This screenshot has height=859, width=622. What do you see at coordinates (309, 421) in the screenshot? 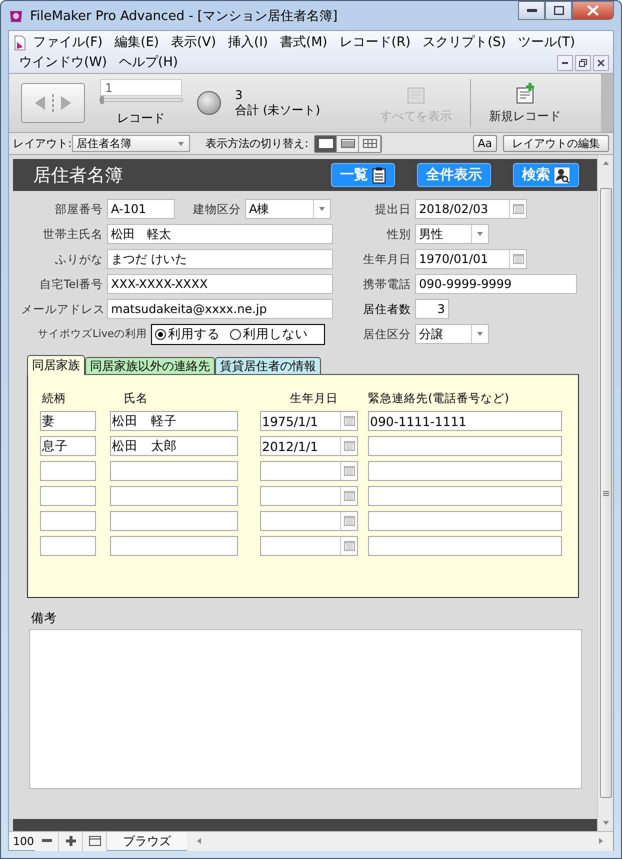
I see `date-field: 1975/1/1` at bounding box center [309, 421].